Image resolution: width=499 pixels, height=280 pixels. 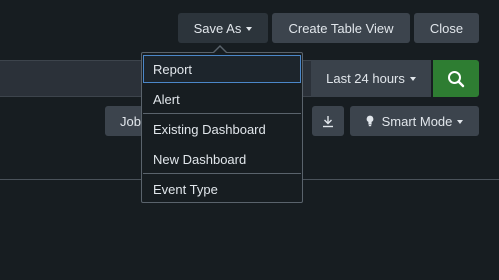 I want to click on menu-item-report: Report, so click(x=222, y=69).